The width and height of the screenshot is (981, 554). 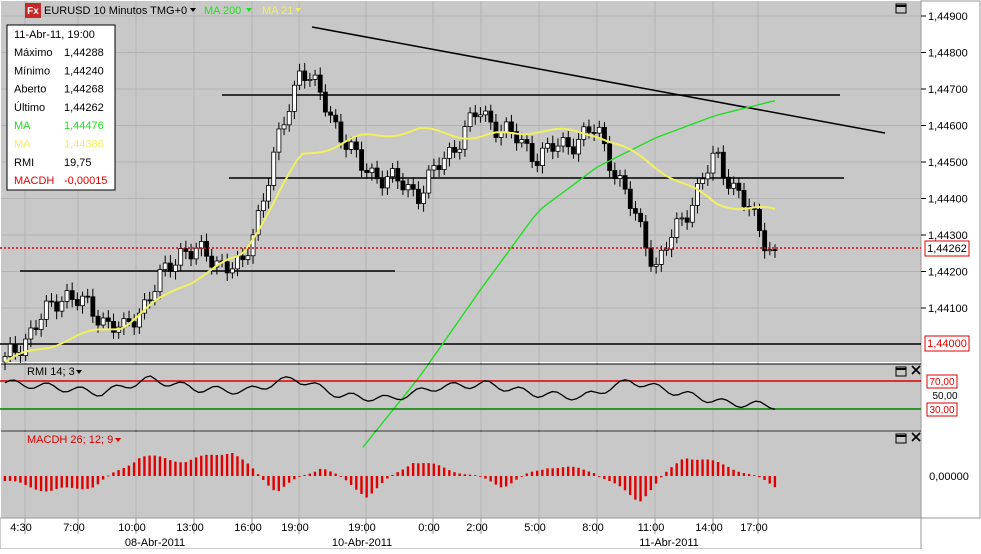 I want to click on ma21-legend: MA 21, so click(x=277, y=11).